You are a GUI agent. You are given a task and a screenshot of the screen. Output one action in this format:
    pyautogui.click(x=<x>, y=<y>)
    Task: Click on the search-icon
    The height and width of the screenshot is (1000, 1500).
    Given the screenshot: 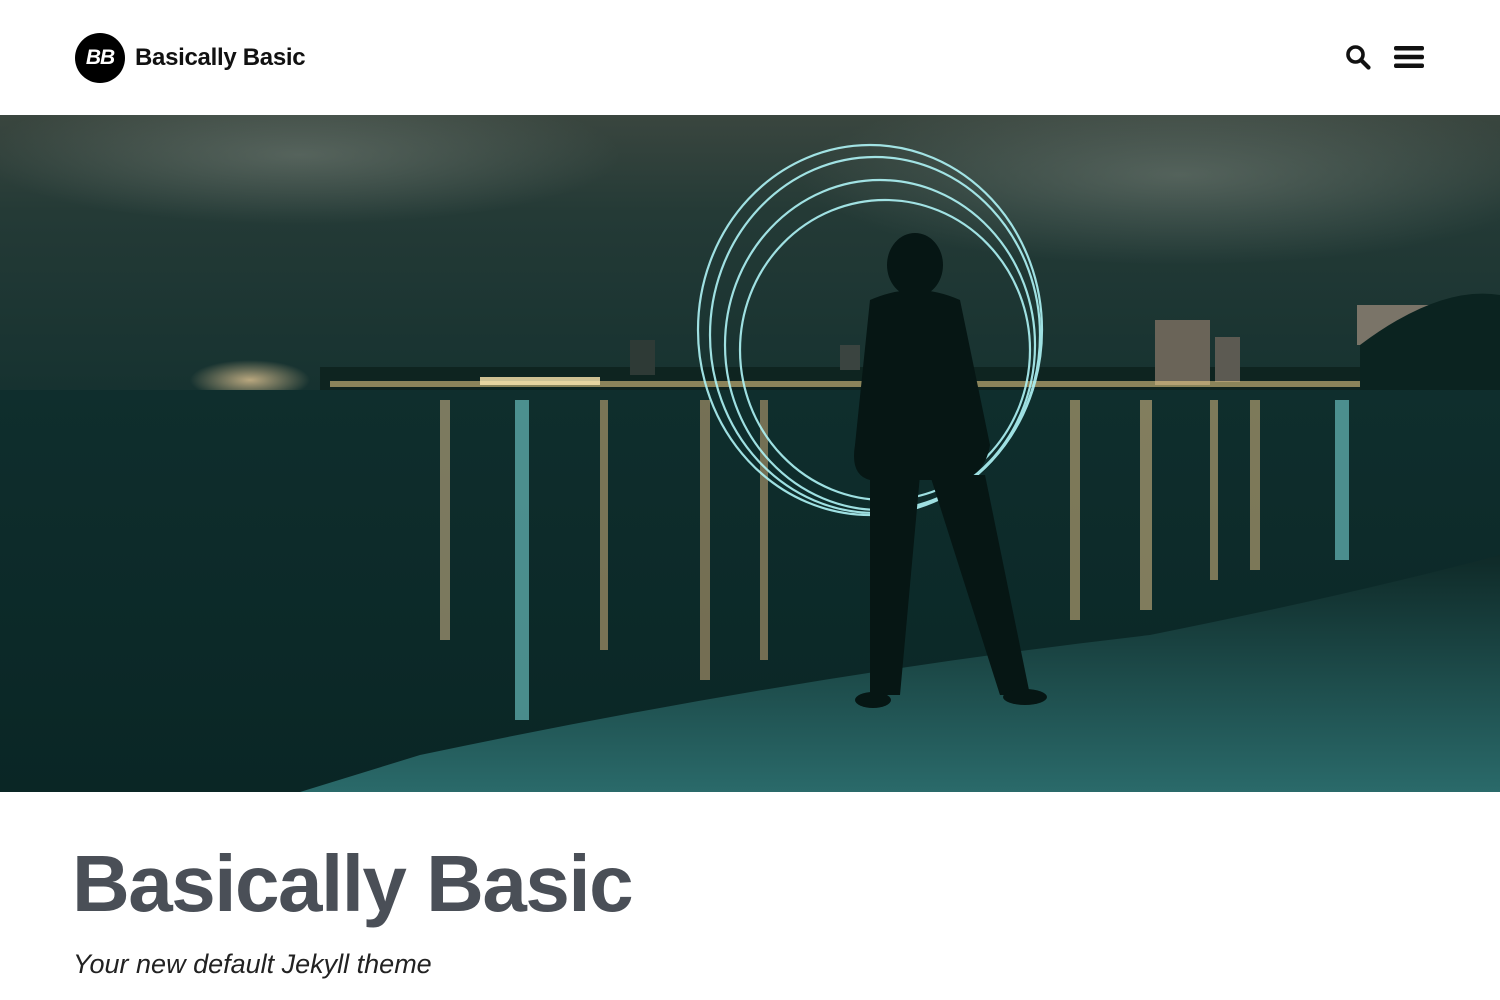 What is the action you would take?
    pyautogui.click(x=1358, y=57)
    